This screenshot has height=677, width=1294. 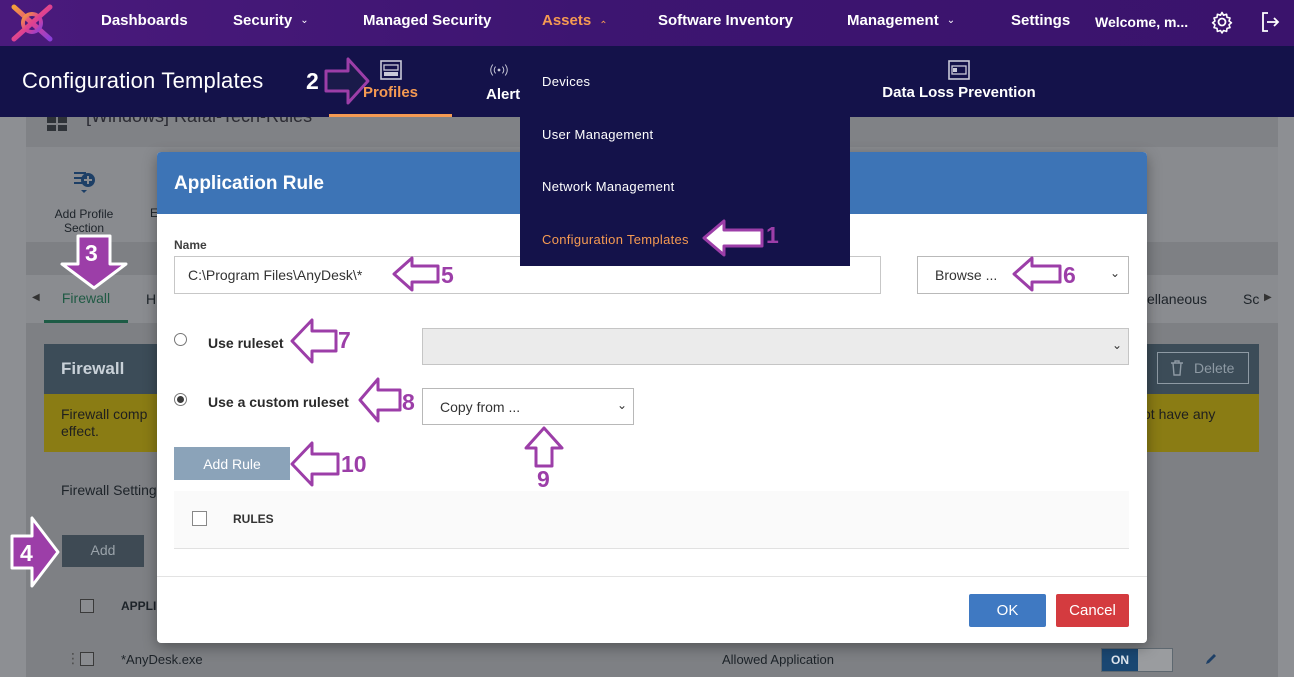 I want to click on nav-software-inventory: Software Inventory, so click(x=725, y=20).